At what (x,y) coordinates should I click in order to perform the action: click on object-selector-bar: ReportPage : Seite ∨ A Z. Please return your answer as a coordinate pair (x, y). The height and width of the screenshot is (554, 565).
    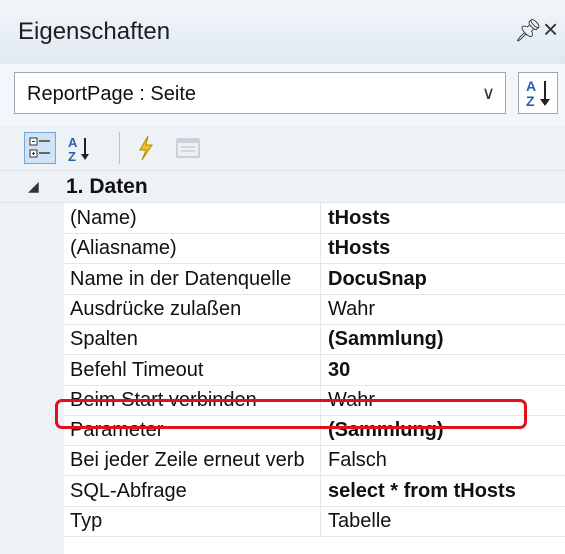
    Looking at the image, I should click on (282, 95).